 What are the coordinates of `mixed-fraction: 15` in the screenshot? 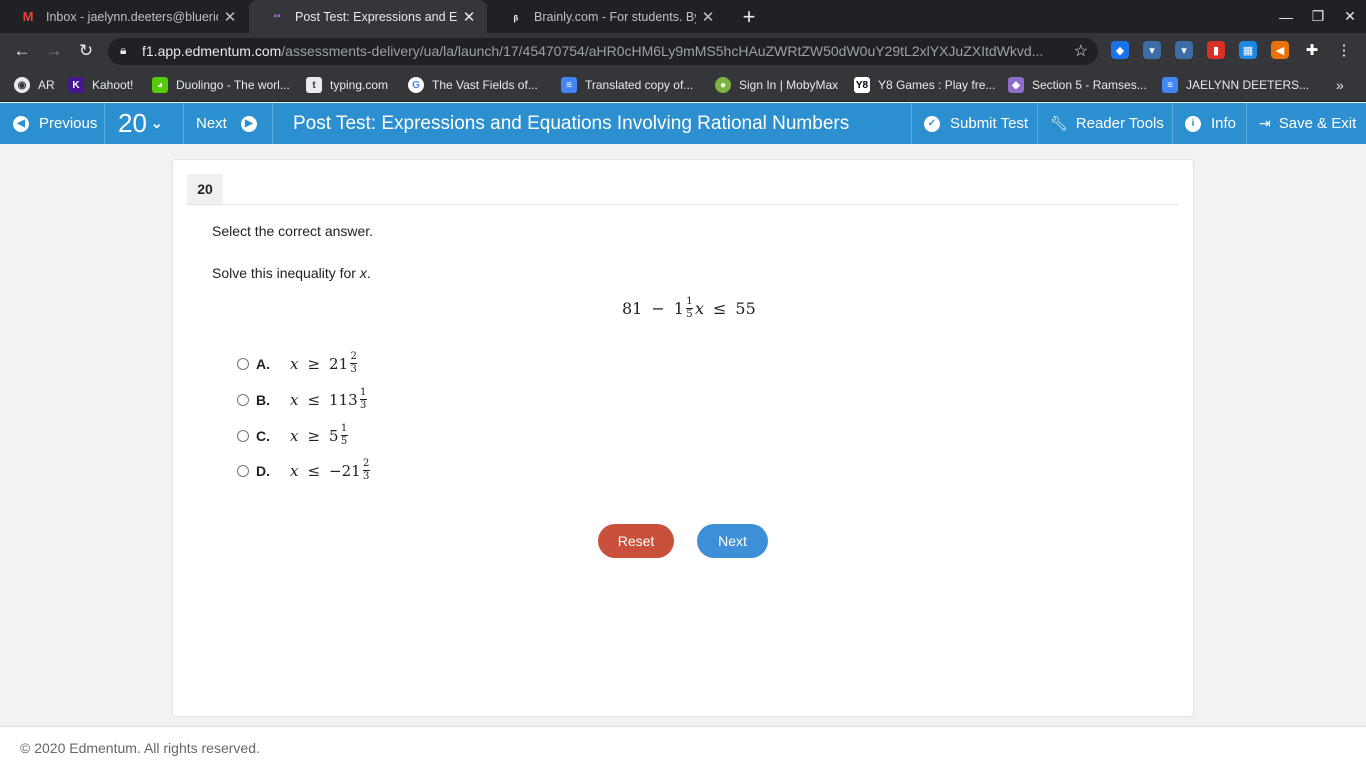 It's located at (689, 307).